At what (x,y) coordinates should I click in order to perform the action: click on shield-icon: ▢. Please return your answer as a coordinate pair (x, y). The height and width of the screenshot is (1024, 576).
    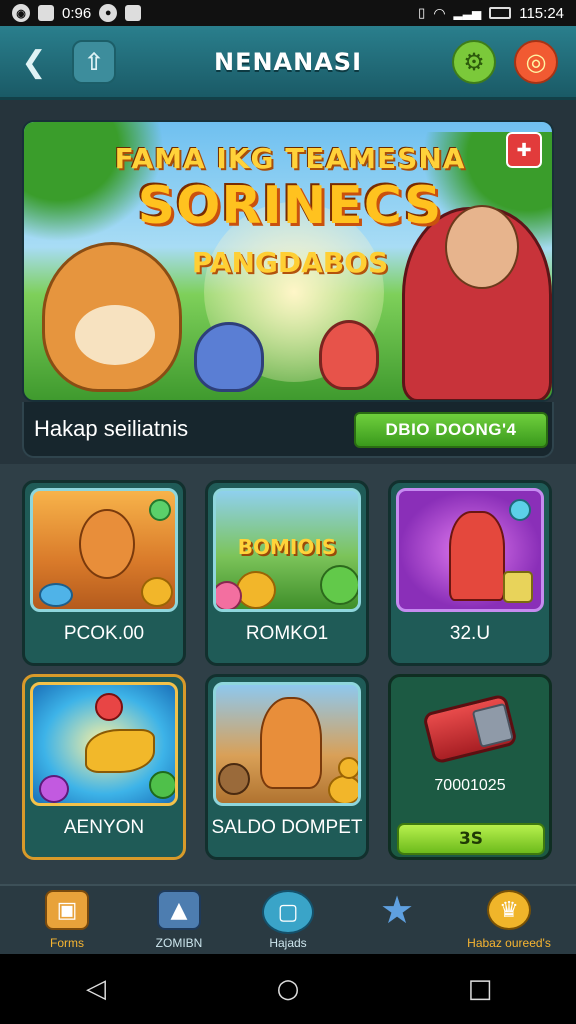
    Looking at the image, I should click on (288, 912).